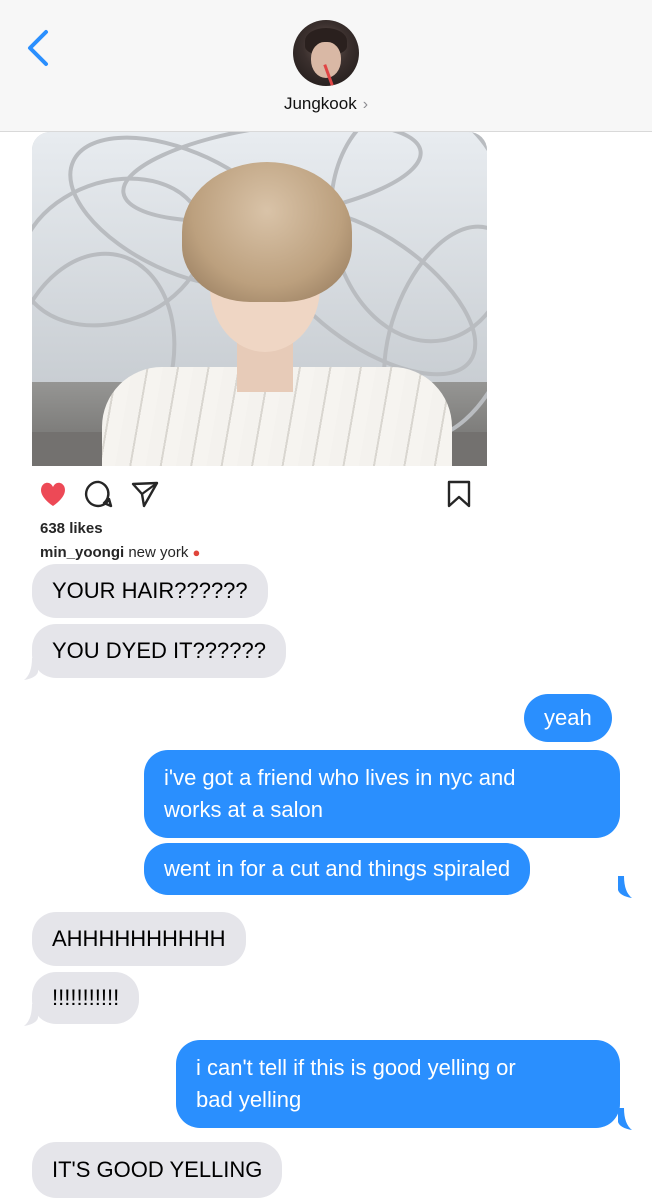  I want to click on message-text: IT'S GOOD YELLING, so click(157, 1169).